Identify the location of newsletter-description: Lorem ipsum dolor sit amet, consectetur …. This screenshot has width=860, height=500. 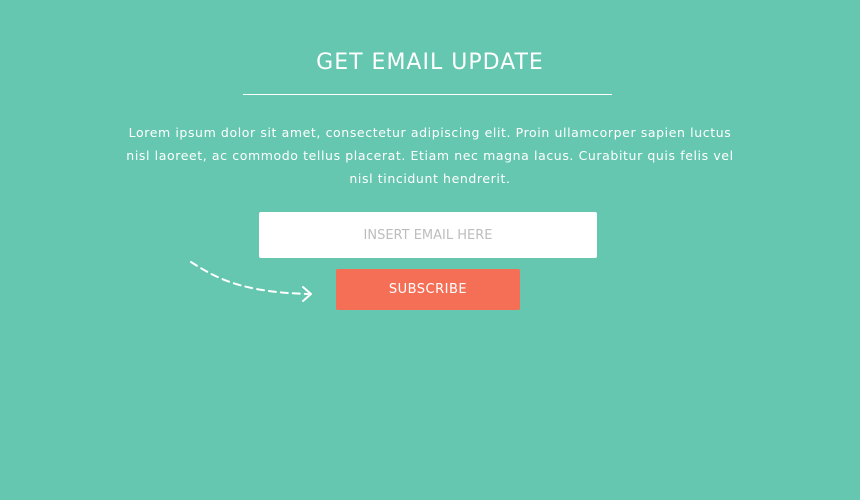
(430, 155).